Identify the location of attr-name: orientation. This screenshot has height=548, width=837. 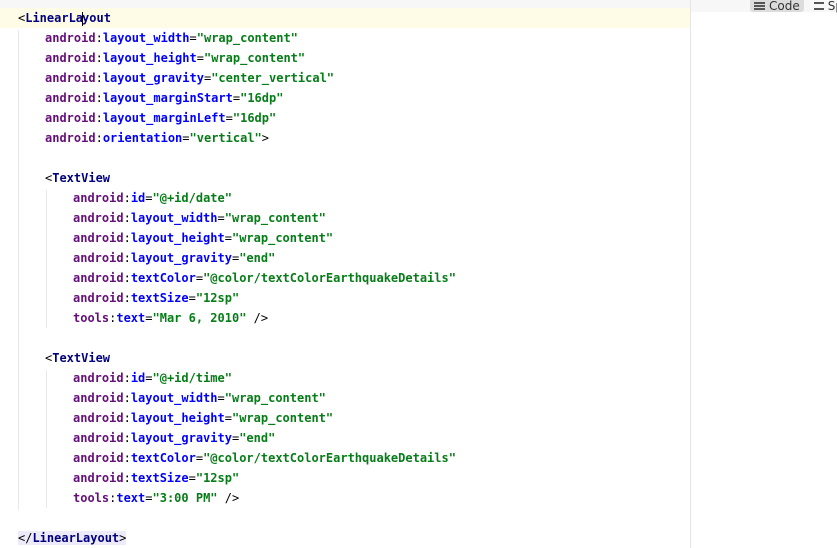
(142, 138).